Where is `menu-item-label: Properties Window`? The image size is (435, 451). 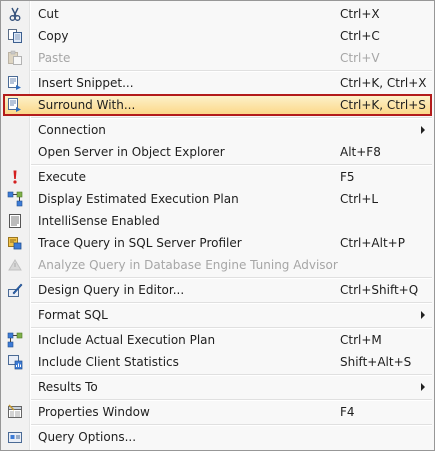 menu-item-label: Properties Window is located at coordinates (94, 412).